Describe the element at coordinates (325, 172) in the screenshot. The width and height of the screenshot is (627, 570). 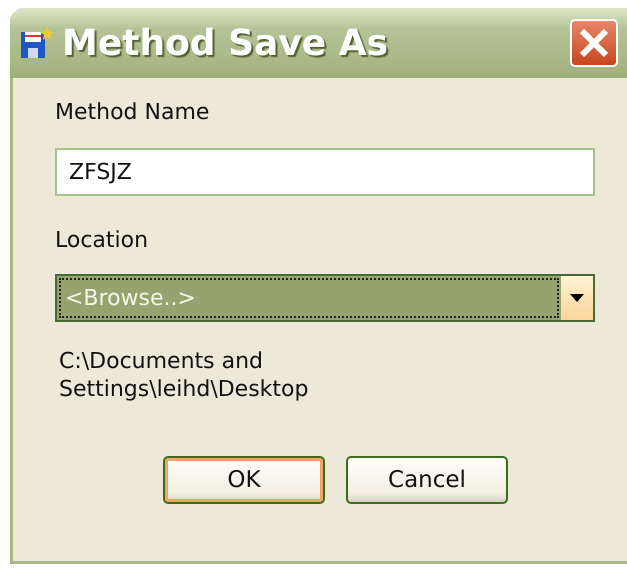
I see `method-name-field: ZFSJZ` at that location.